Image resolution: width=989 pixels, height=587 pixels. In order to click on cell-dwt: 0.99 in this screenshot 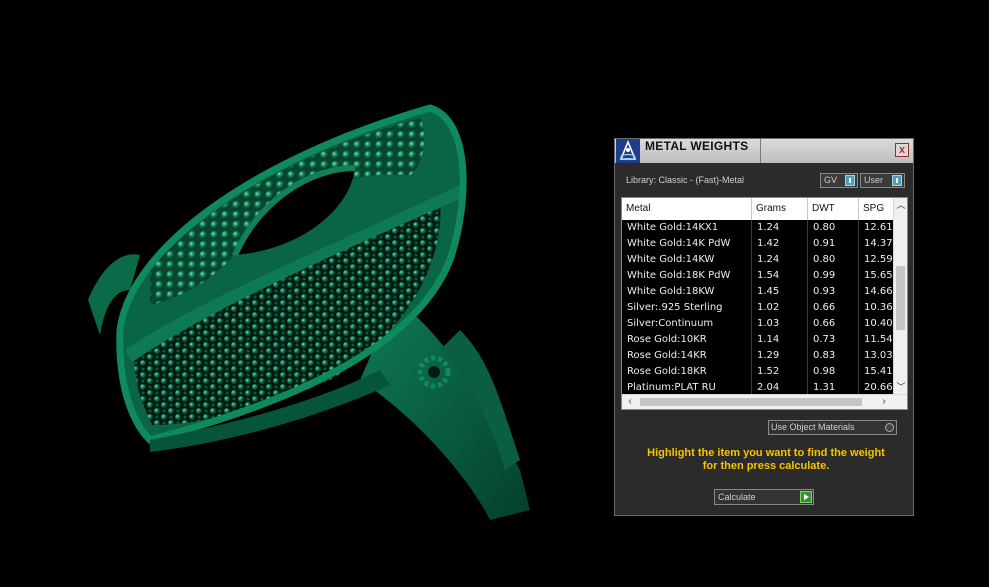, I will do `click(833, 276)`.